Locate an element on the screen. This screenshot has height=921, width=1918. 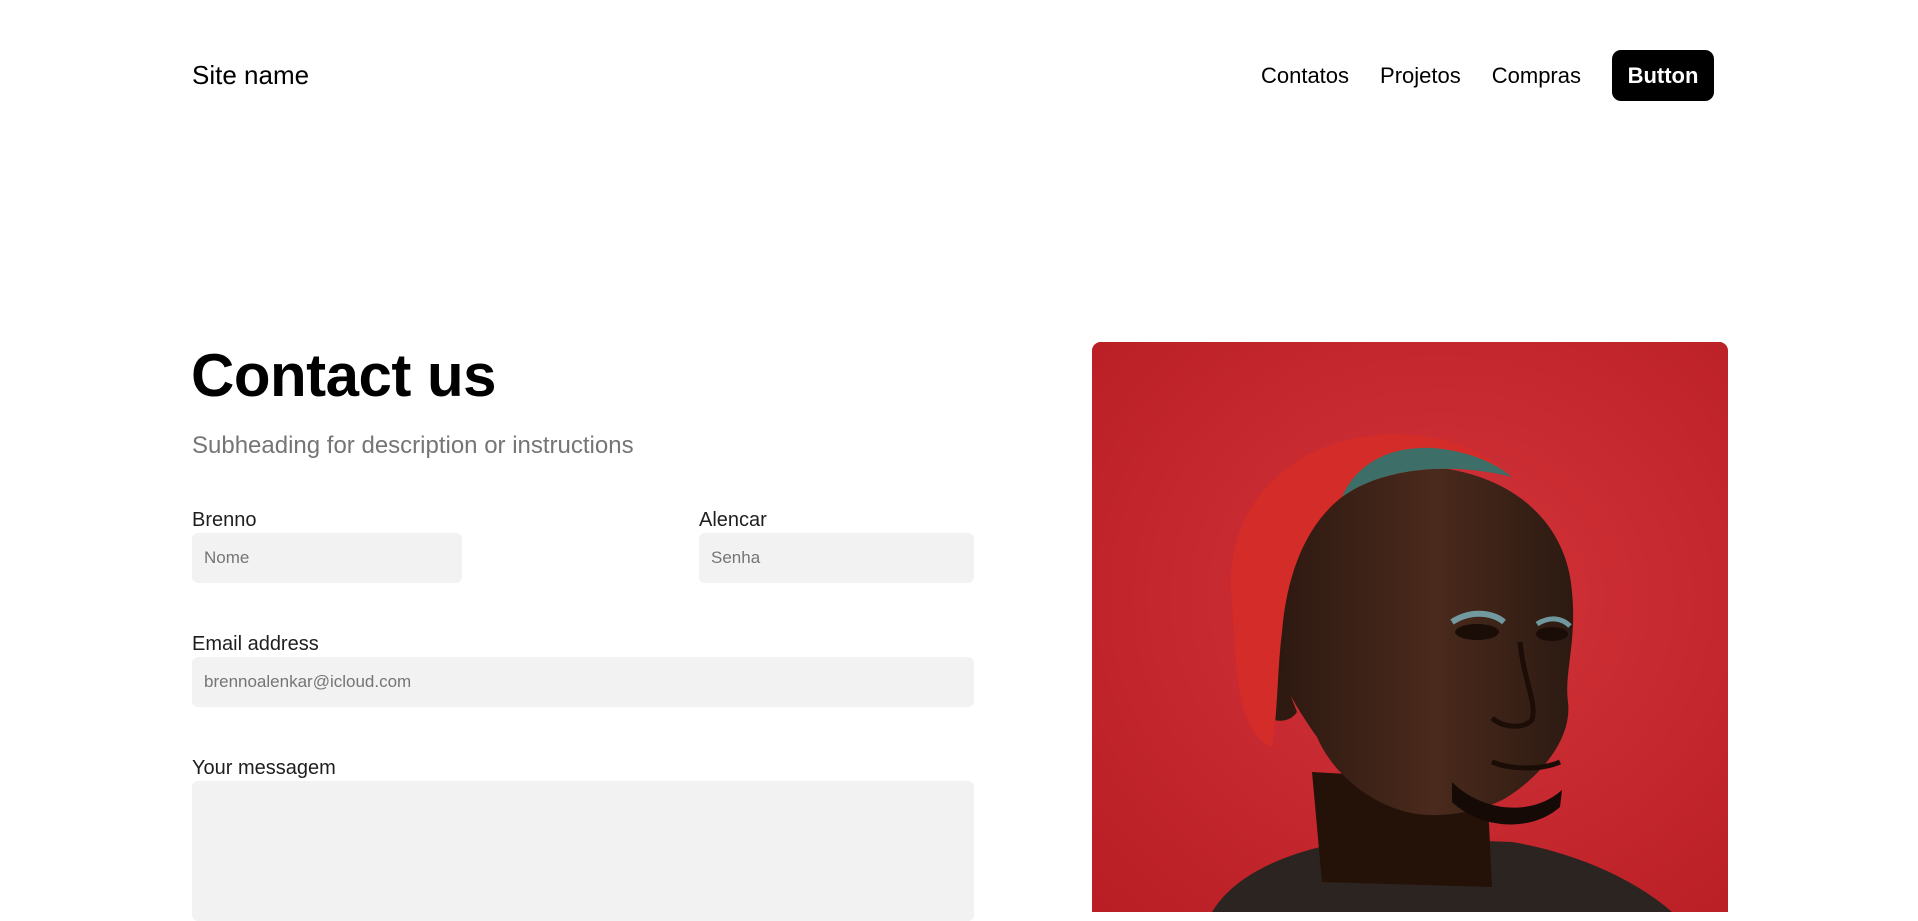
top-nav: Contatos Projetos Compras Button is located at coordinates (1487, 75).